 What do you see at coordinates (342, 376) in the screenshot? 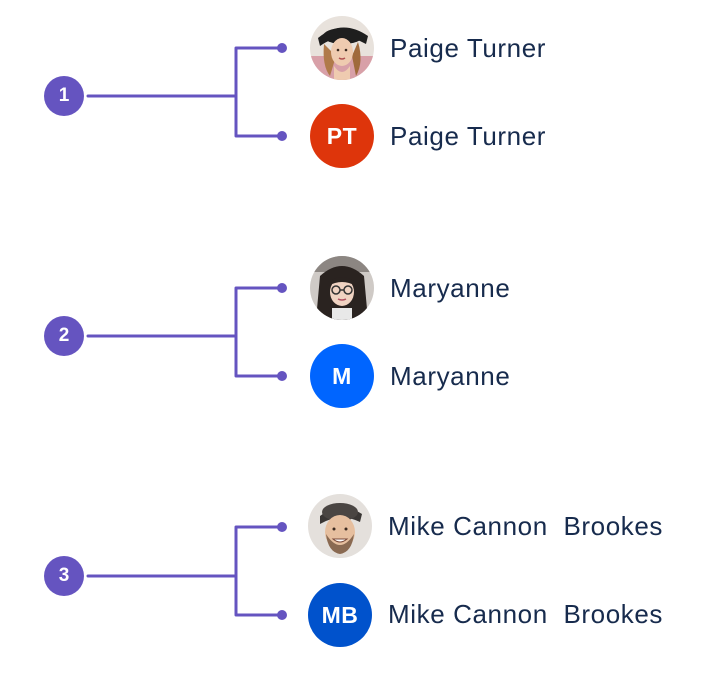
I see `avatar-initials-m: M` at bounding box center [342, 376].